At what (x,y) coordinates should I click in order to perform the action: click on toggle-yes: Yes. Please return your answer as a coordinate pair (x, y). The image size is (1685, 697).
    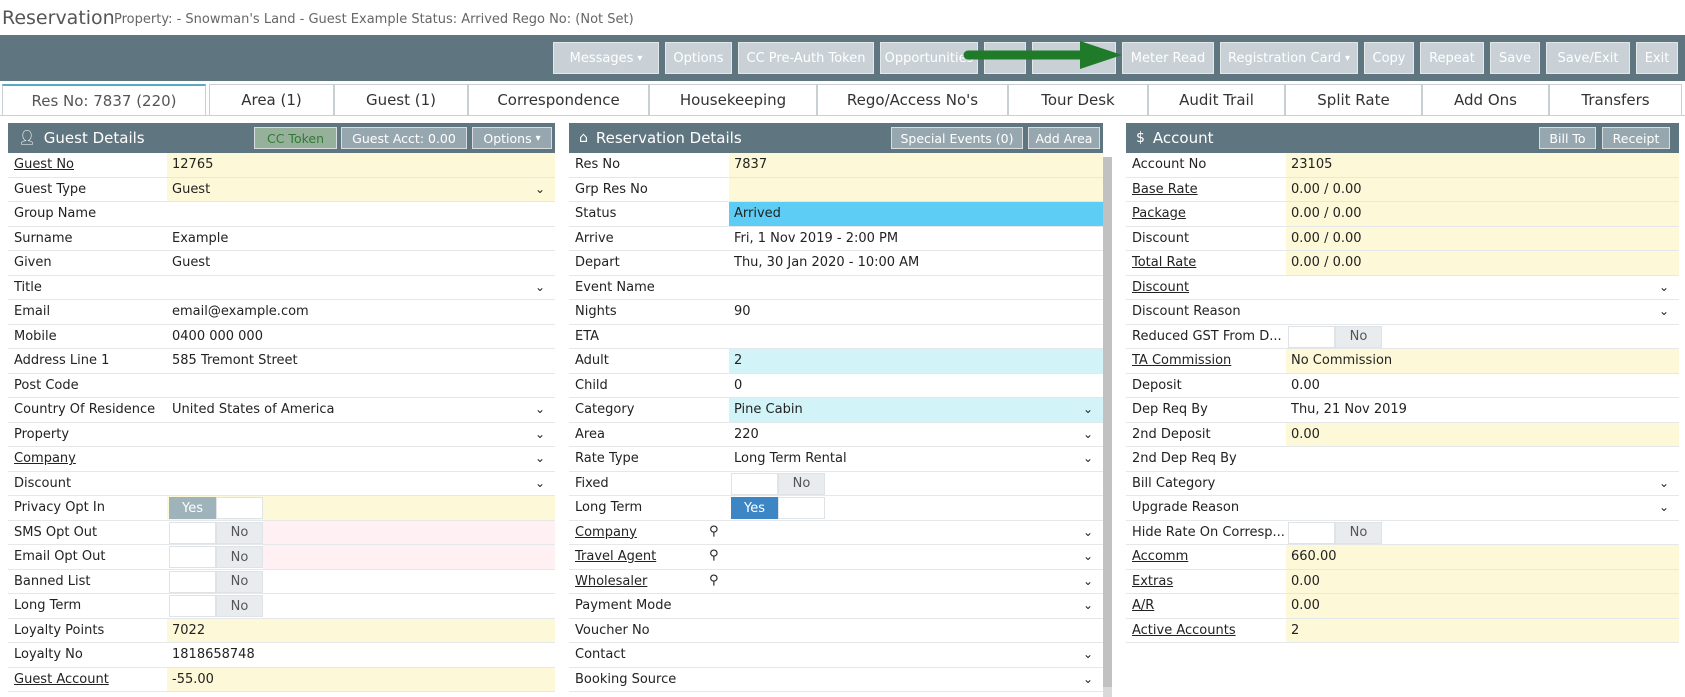
    Looking at the image, I should click on (754, 508).